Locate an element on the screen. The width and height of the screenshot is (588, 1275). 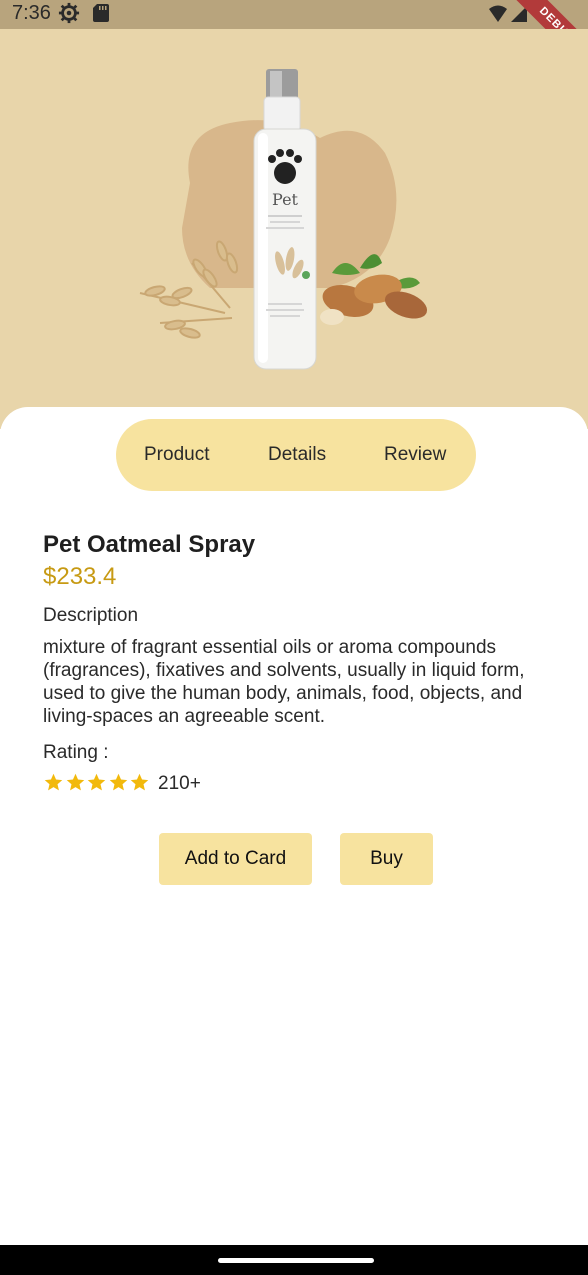
status-time: 7:36 is located at coordinates (31, 13).